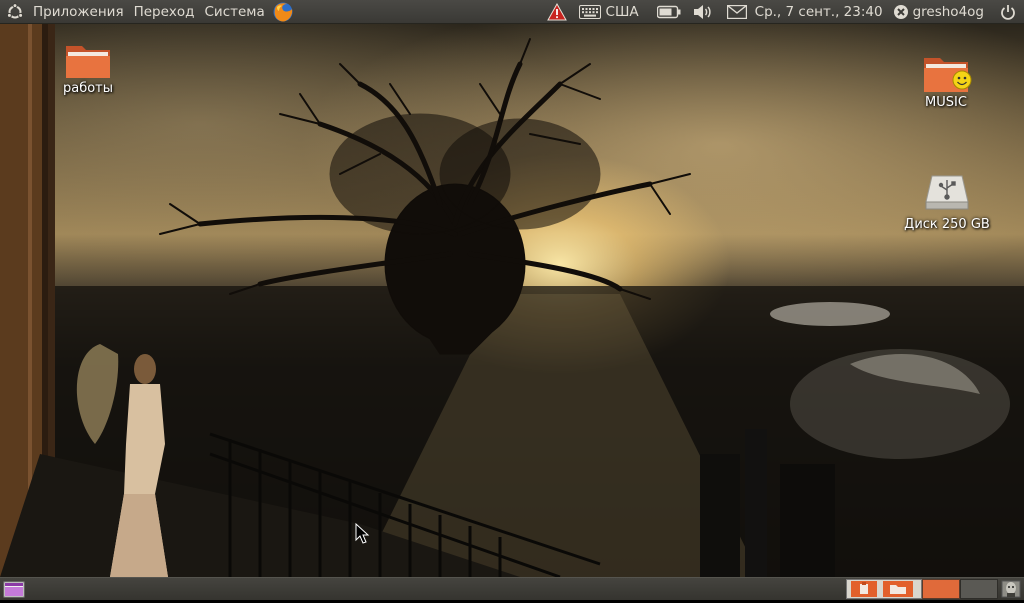 The height and width of the screenshot is (603, 1024). Describe the element at coordinates (947, 224) in the screenshot. I see `desktop-icon-label: Диск 250 GB` at that location.